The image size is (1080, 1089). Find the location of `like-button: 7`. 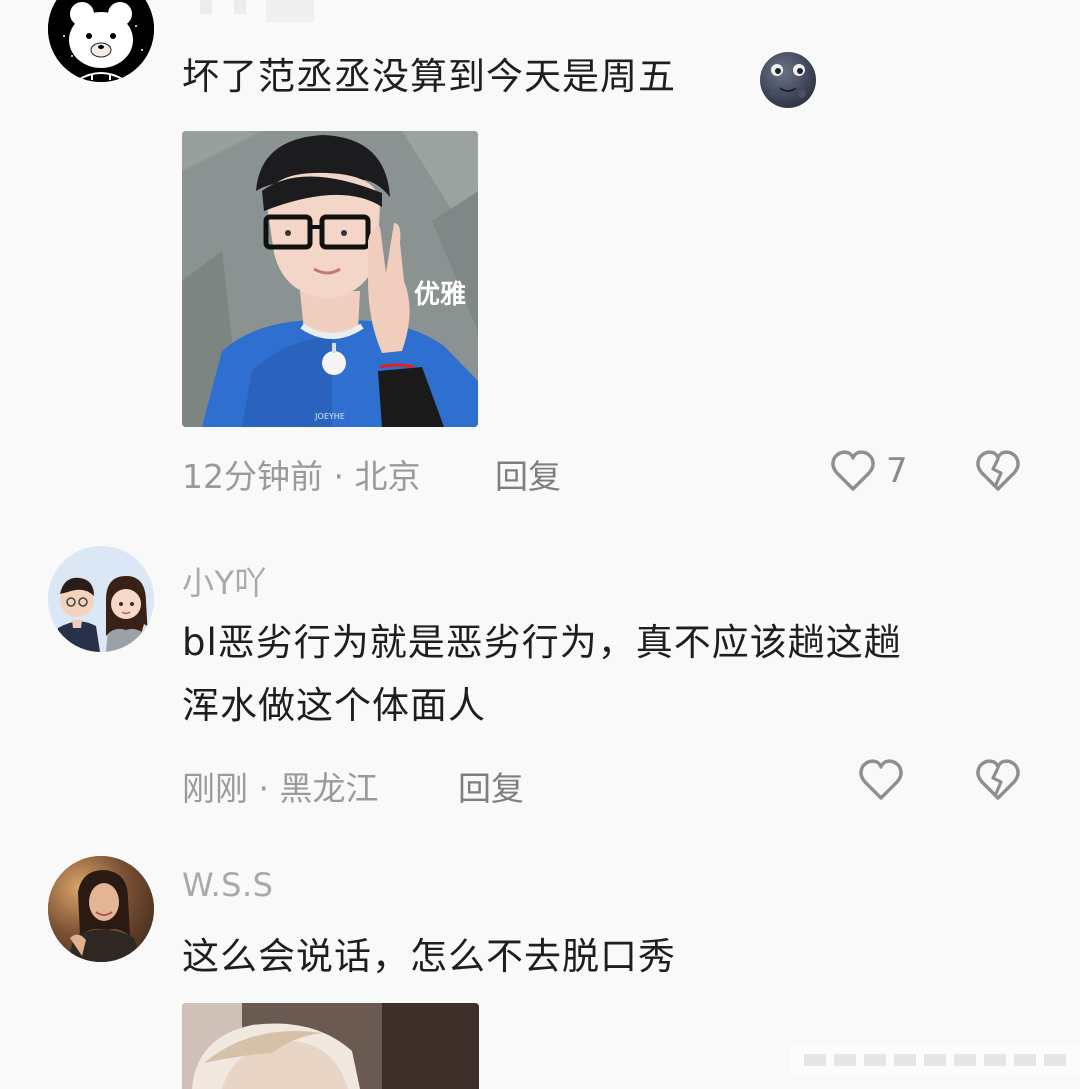

like-button: 7 is located at coordinates (889, 472).